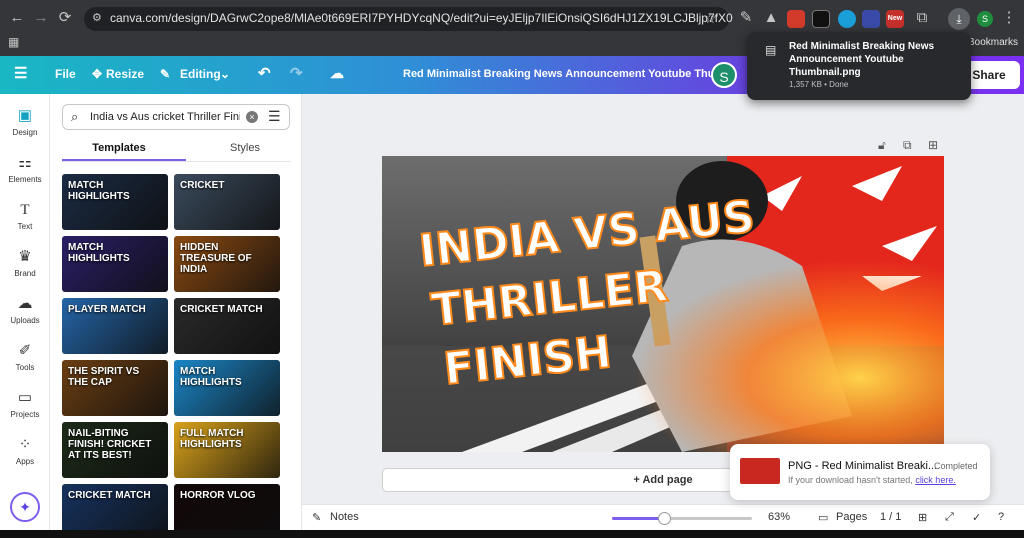  What do you see at coordinates (823, 517) in the screenshot?
I see `pages-icon: ▭` at bounding box center [823, 517].